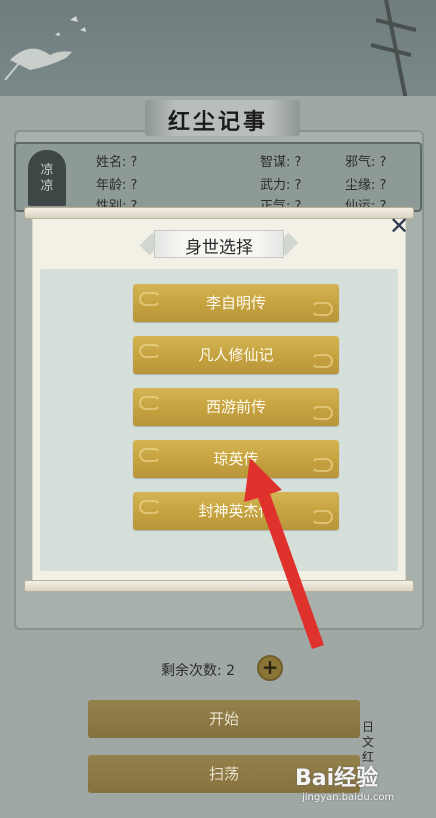 The image size is (436, 818). I want to click on stamp-text: 日 文 红, so click(368, 742).